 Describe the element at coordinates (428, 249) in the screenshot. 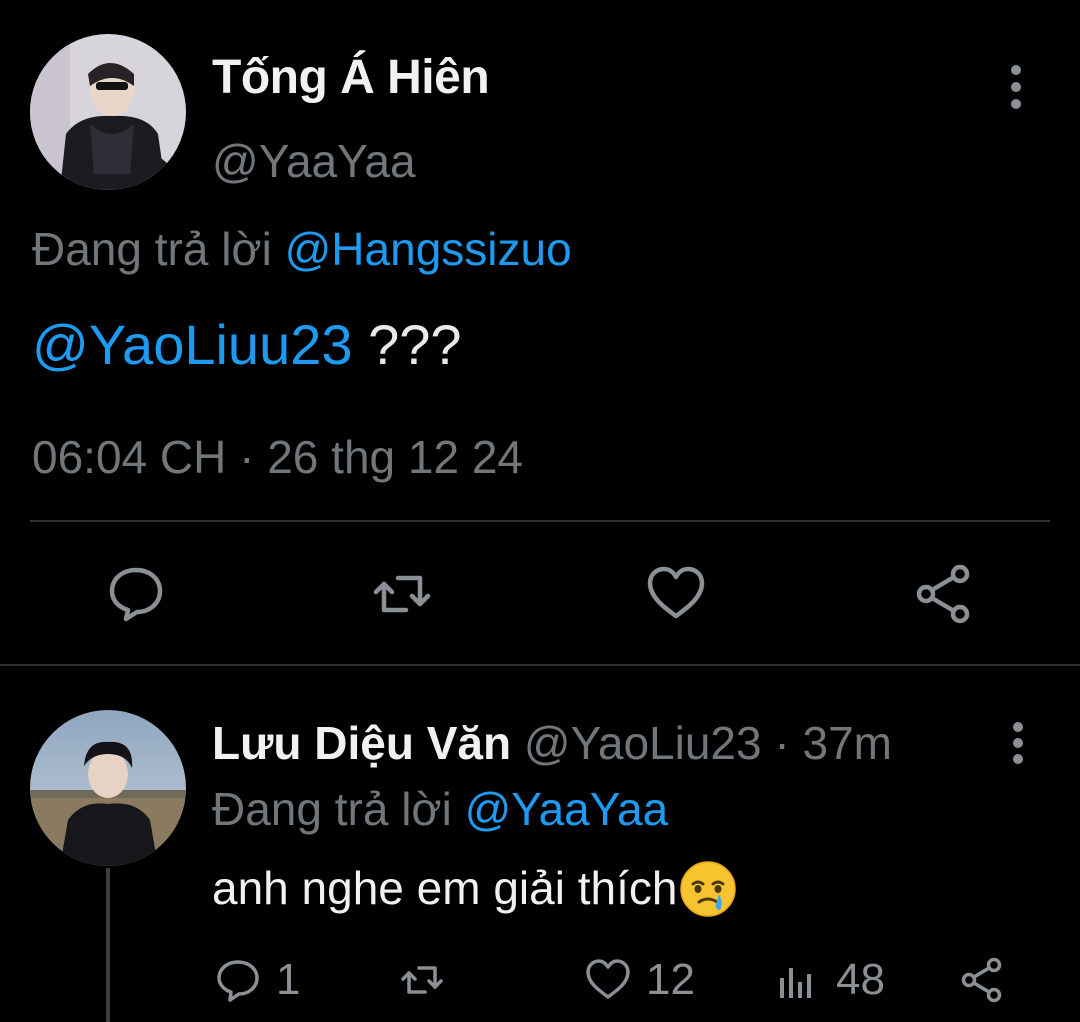

I see `replying-to-handle-link: @Hangssizuo` at that location.